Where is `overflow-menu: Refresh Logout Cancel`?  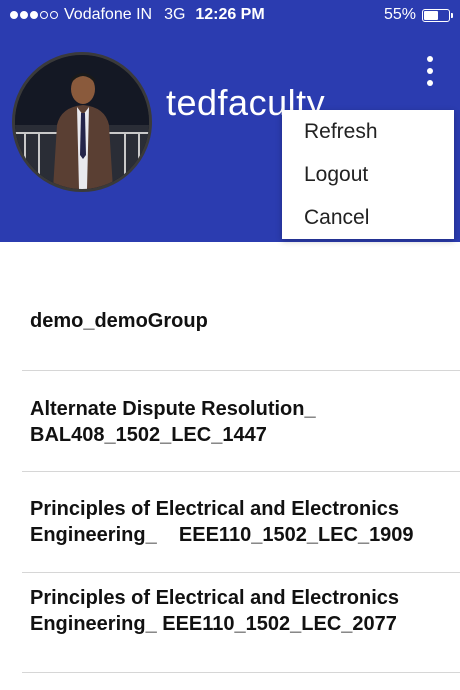 overflow-menu: Refresh Logout Cancel is located at coordinates (368, 174).